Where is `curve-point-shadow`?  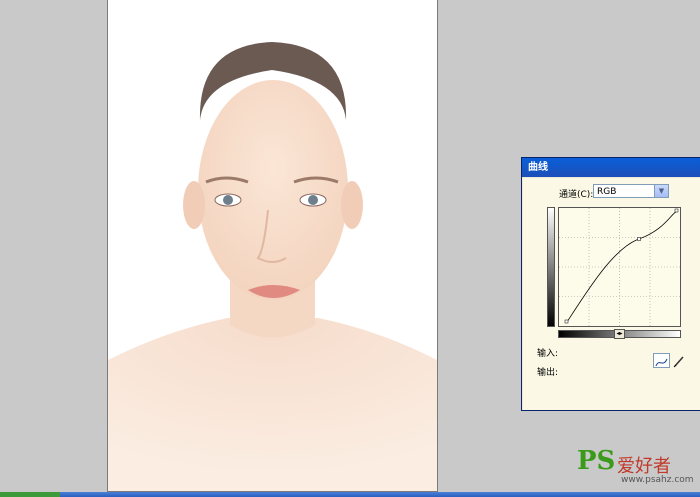 curve-point-shadow is located at coordinates (566, 321).